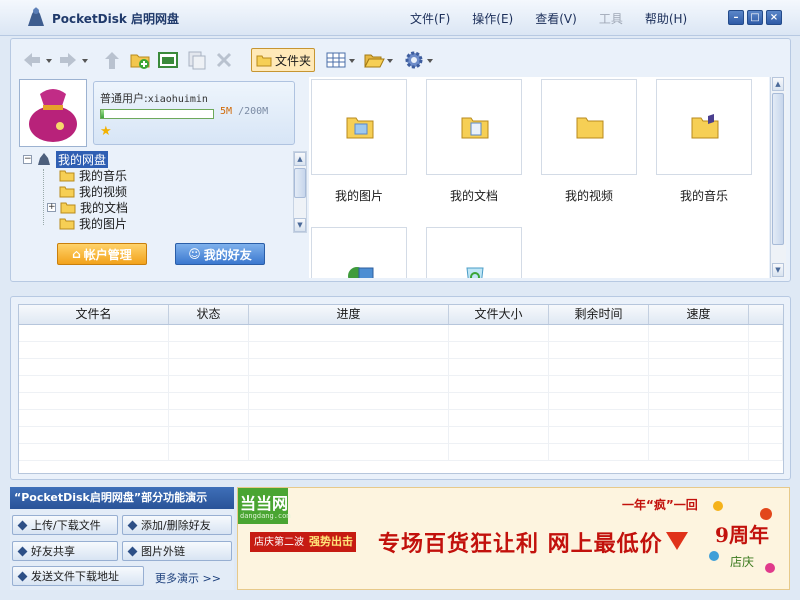  I want to click on back-arrow-icon, so click(32, 60).